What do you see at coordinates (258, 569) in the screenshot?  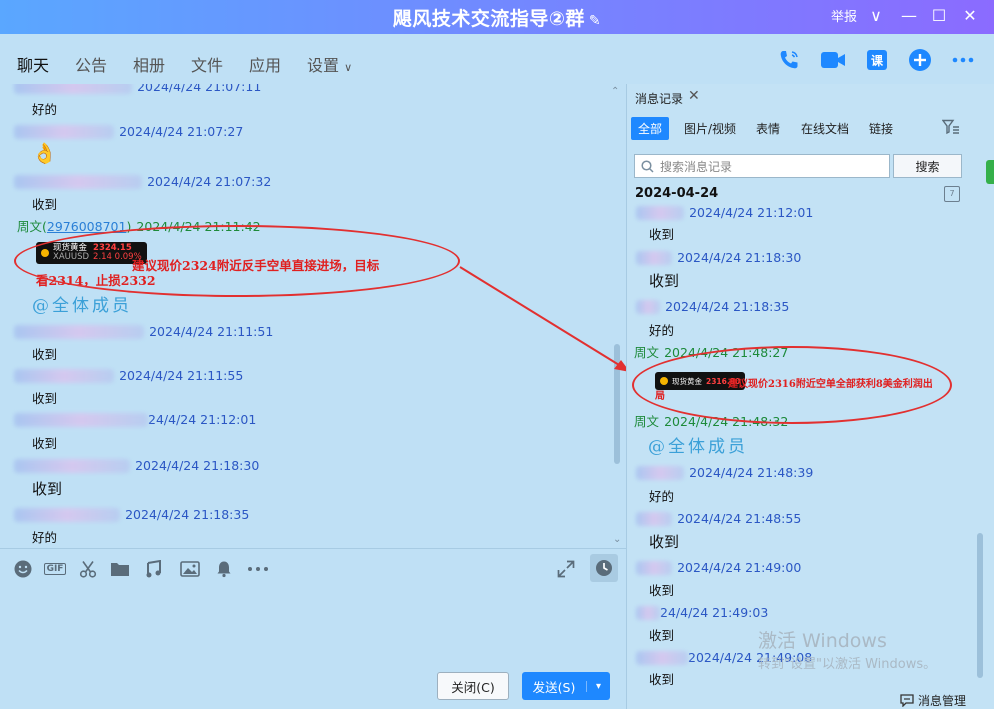 I see `more-tools-icon` at bounding box center [258, 569].